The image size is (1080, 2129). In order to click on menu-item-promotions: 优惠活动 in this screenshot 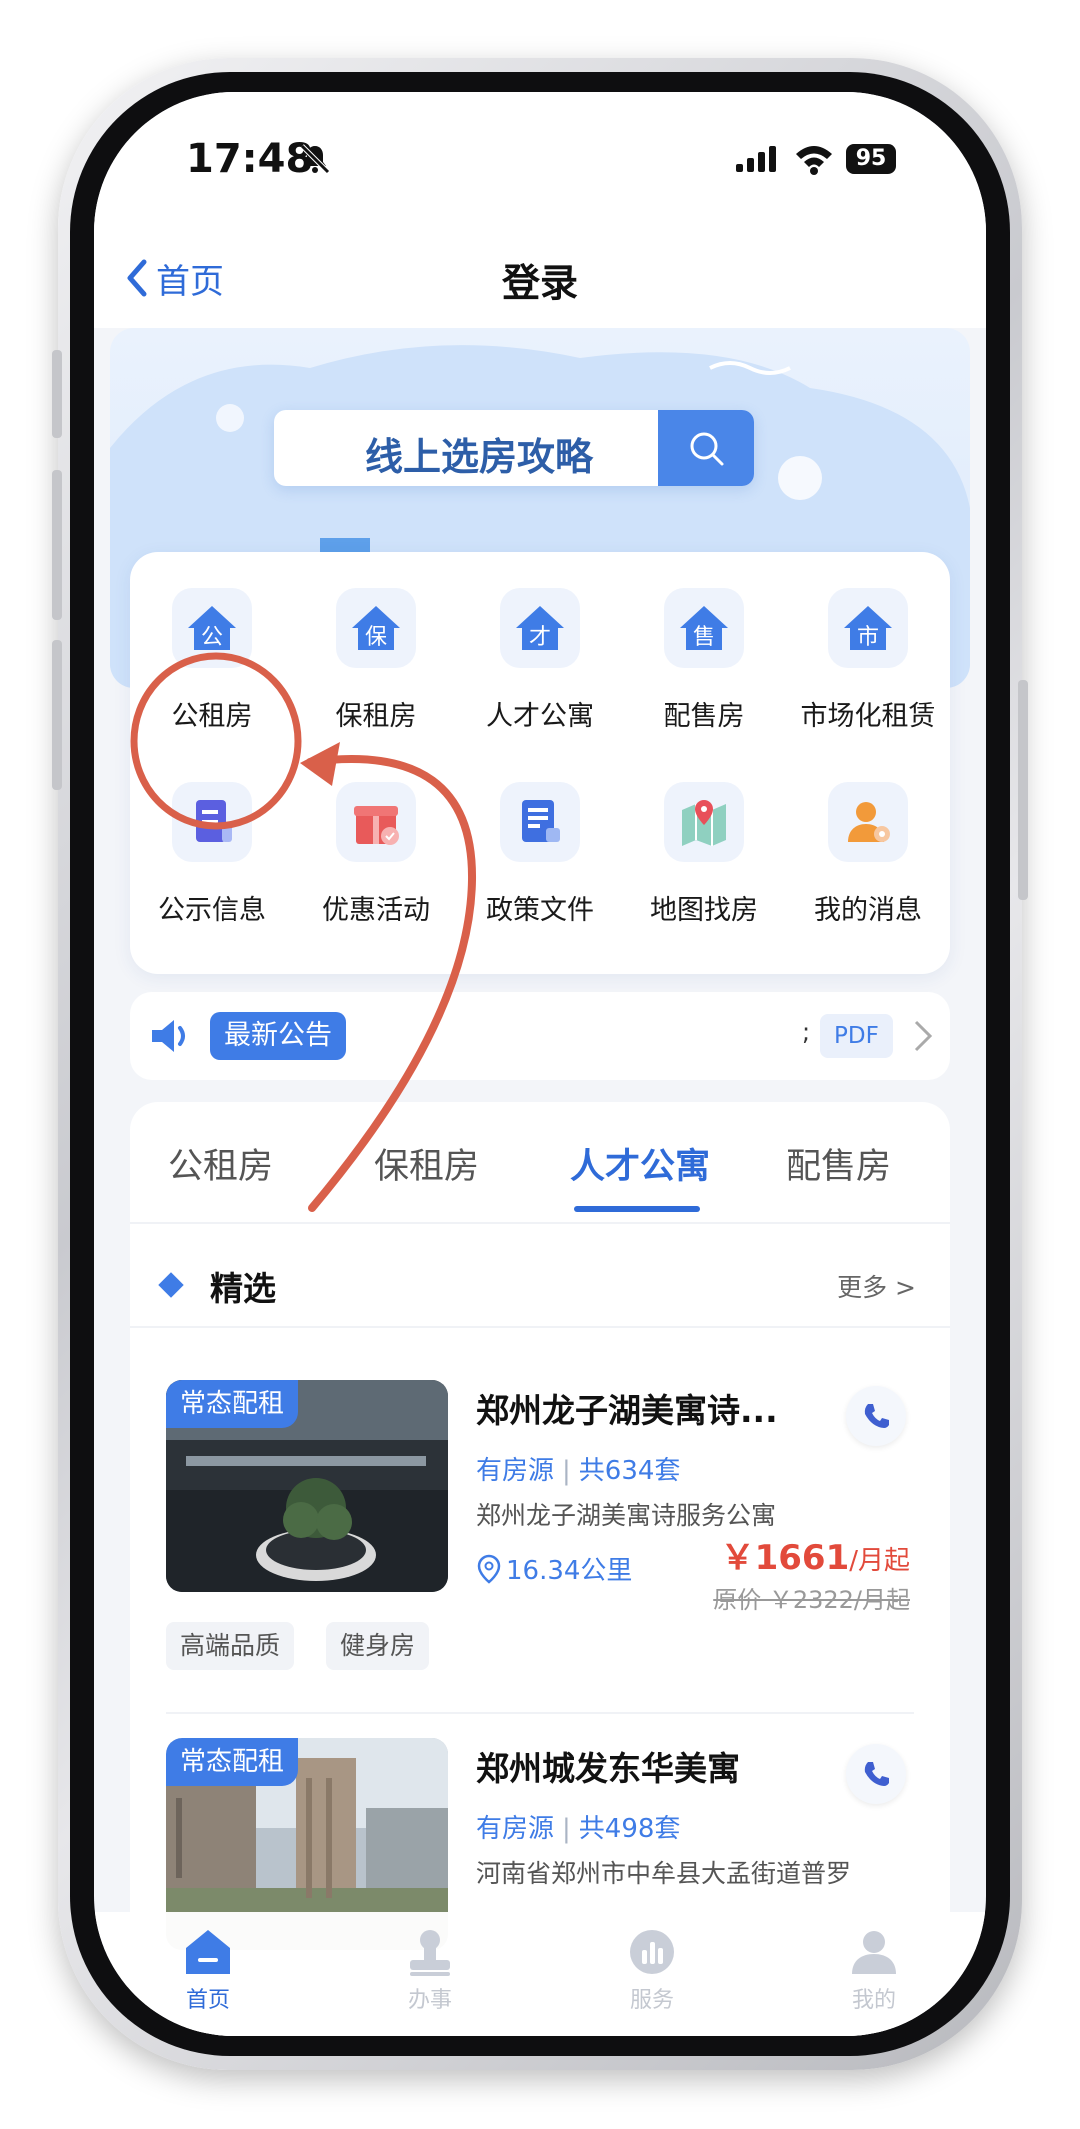, I will do `click(376, 872)`.